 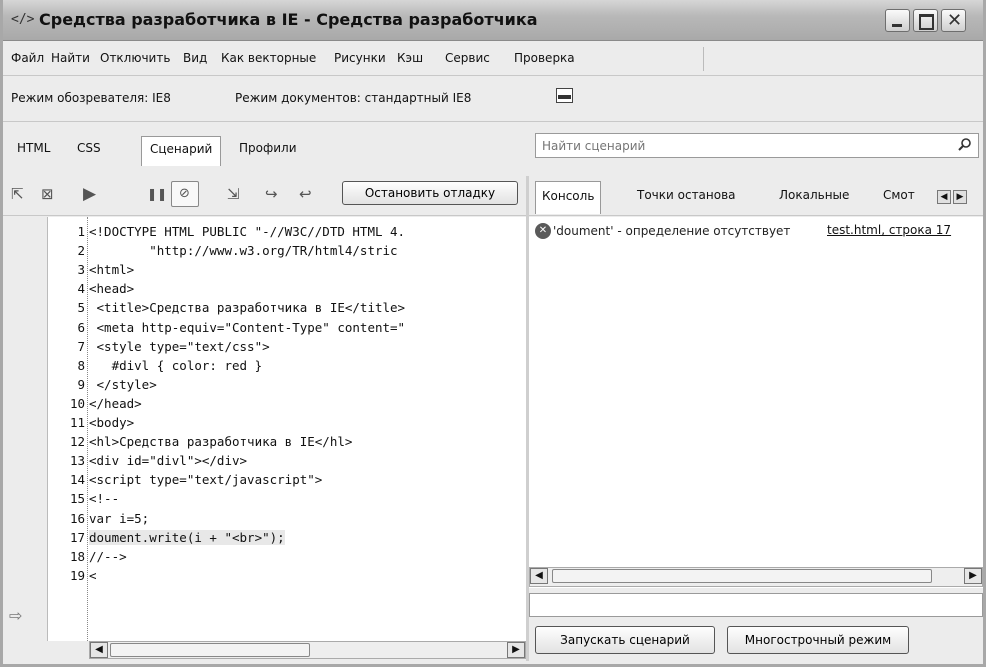 What do you see at coordinates (467, 58) in the screenshot?
I see `menu-tools: Сервис` at bounding box center [467, 58].